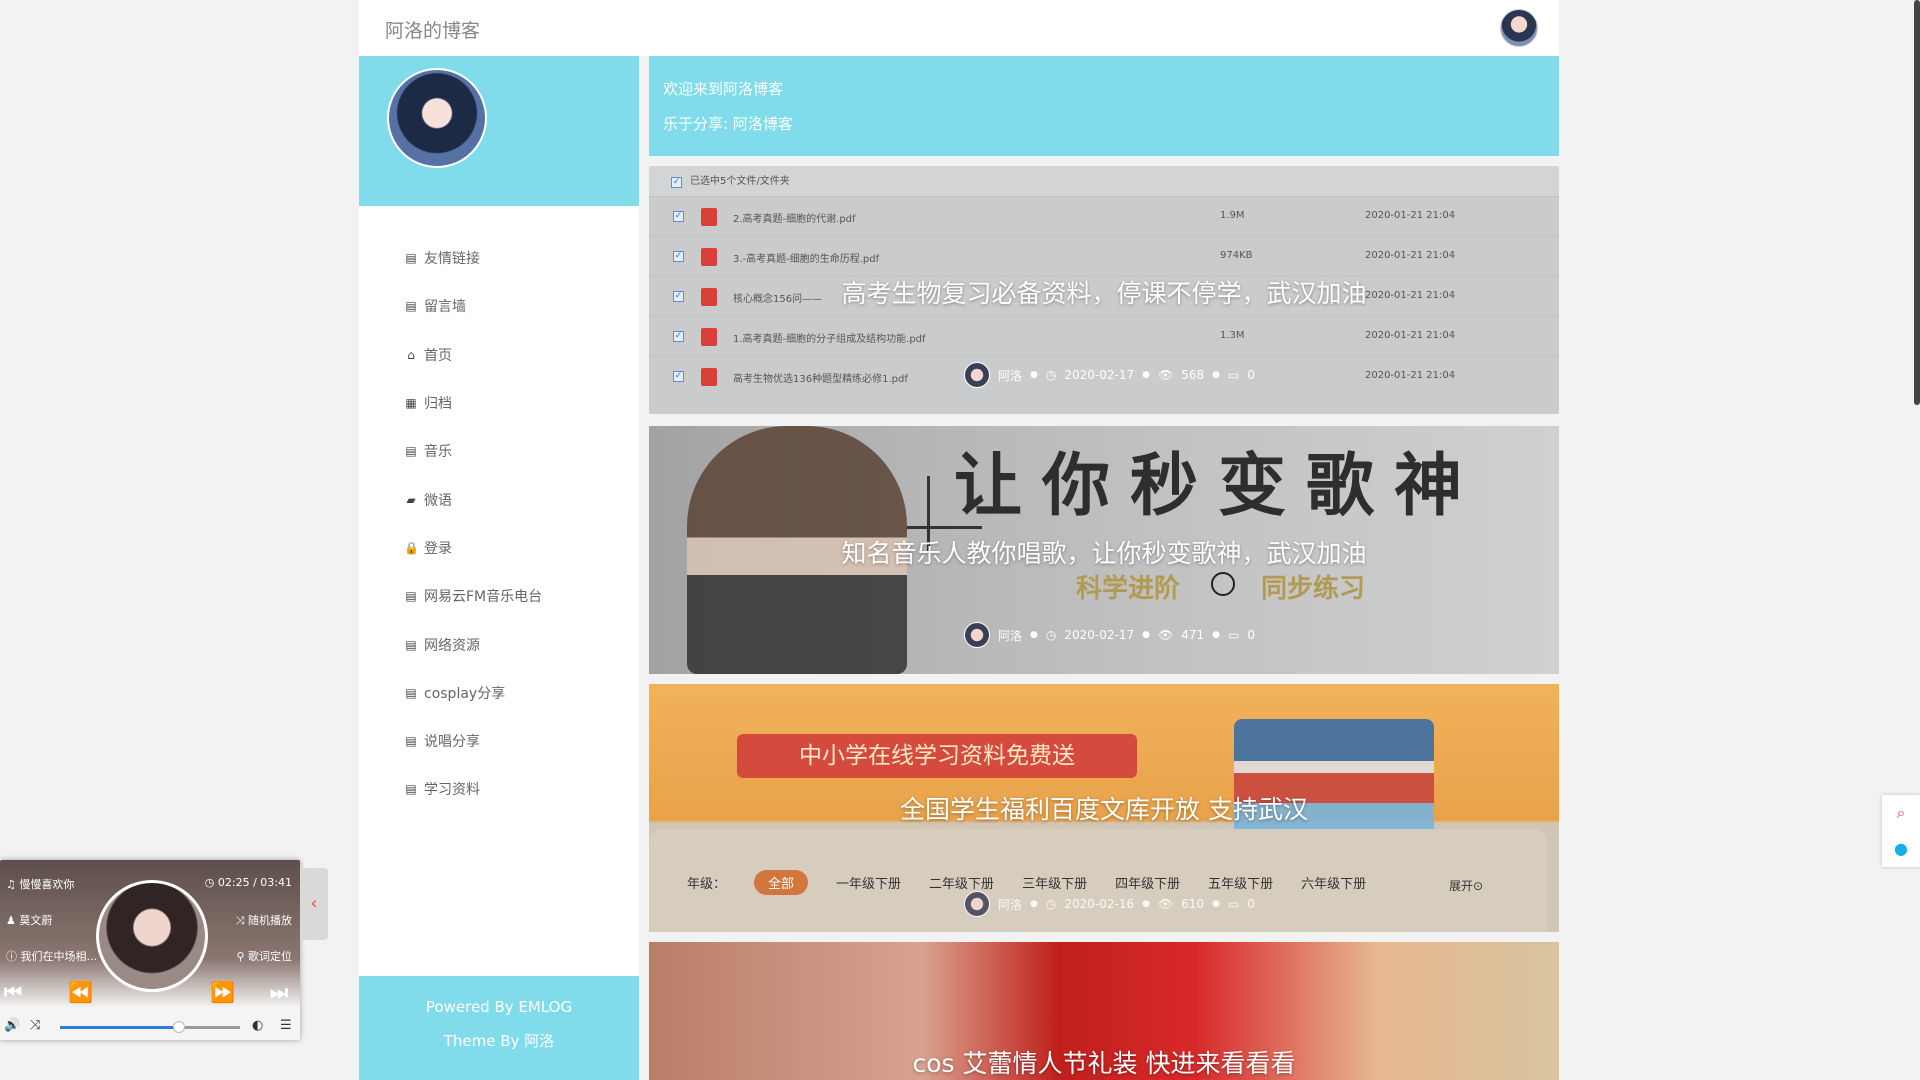 Image resolution: width=1920 pixels, height=1080 pixels. Describe the element at coordinates (119, 1027) in the screenshot. I see `progress-fill` at that location.